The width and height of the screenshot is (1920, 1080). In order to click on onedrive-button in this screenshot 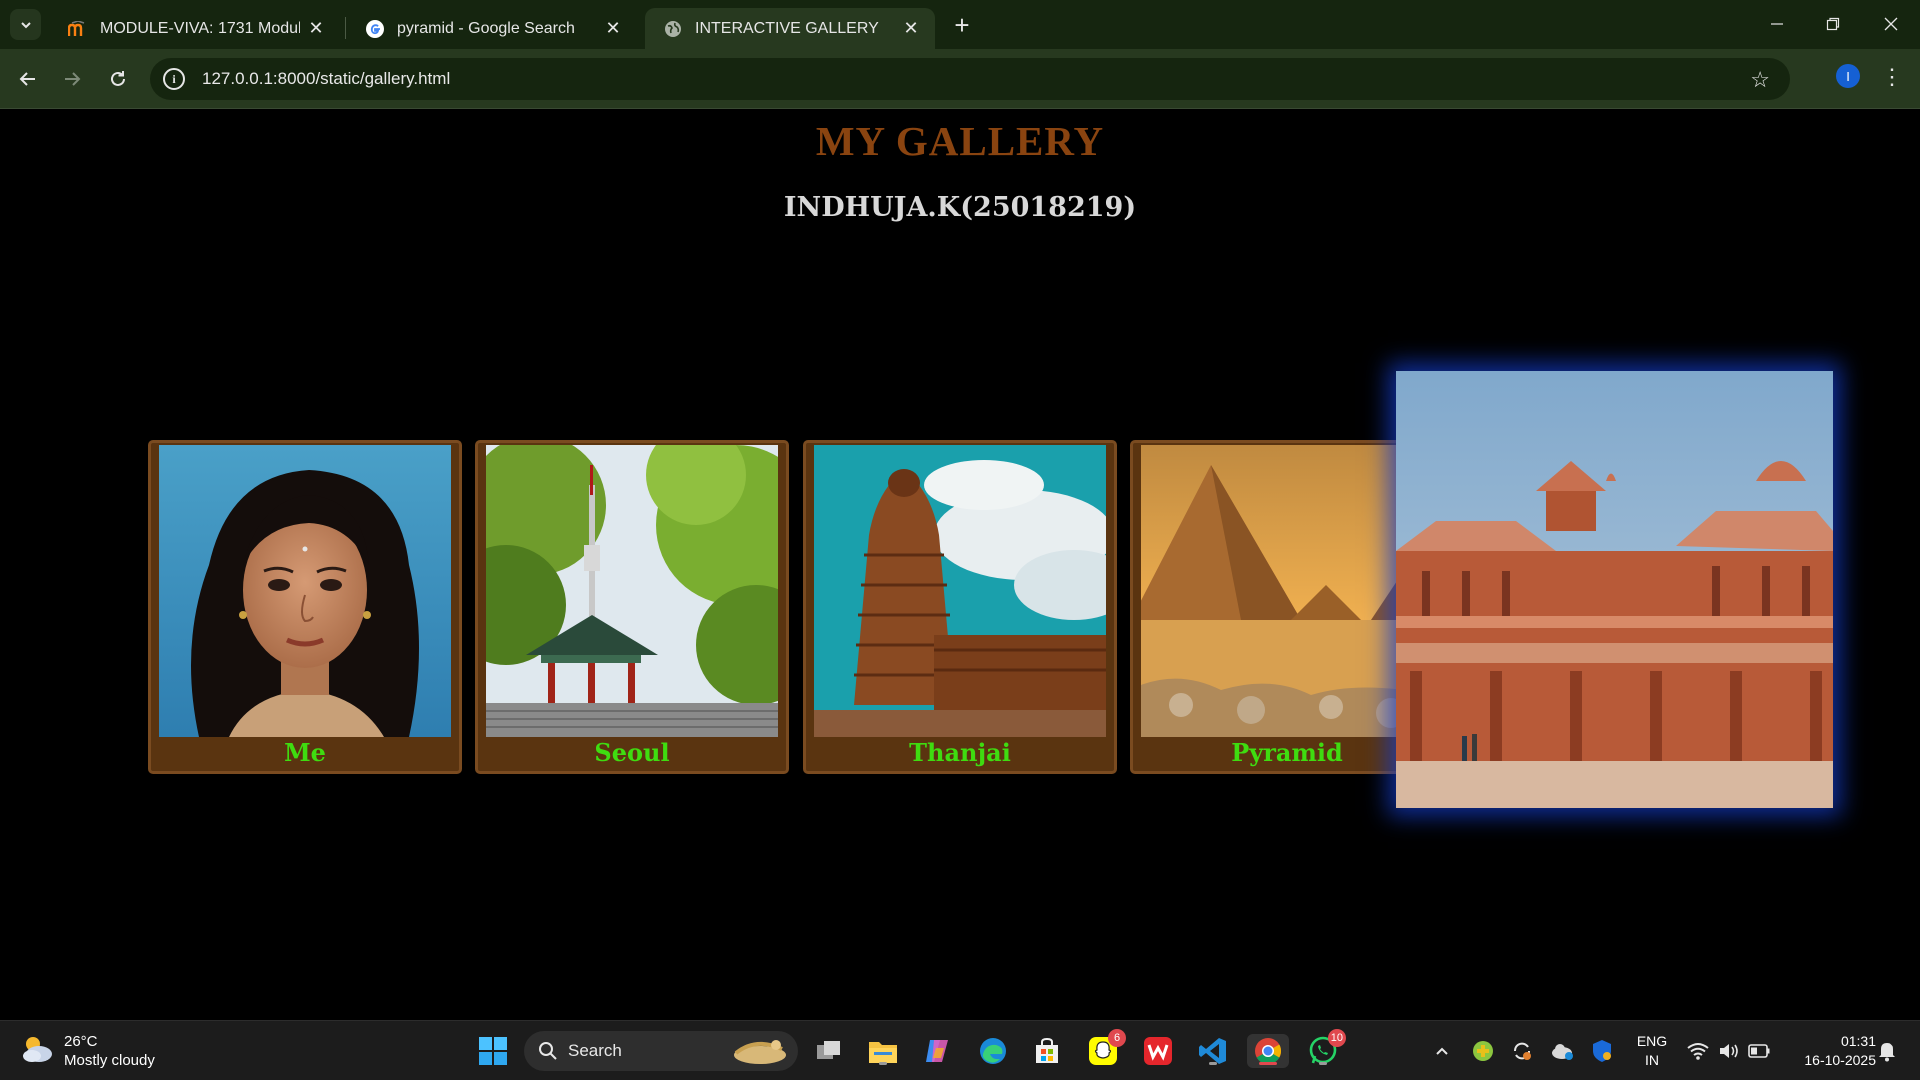, I will do `click(1562, 1051)`.